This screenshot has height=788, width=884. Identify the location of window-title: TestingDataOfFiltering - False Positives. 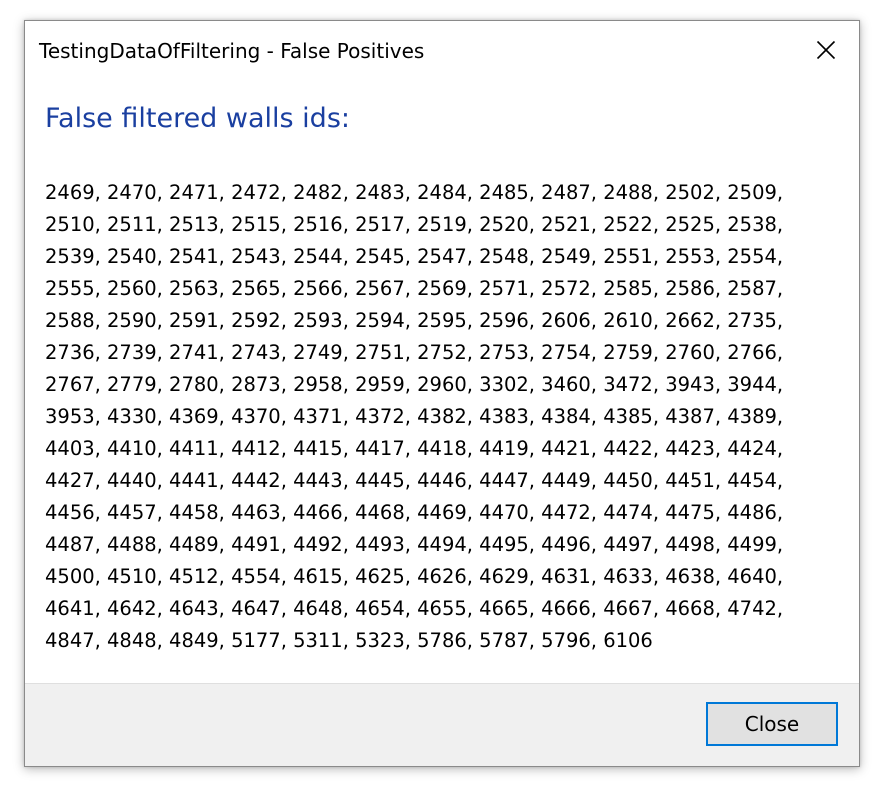
(232, 51).